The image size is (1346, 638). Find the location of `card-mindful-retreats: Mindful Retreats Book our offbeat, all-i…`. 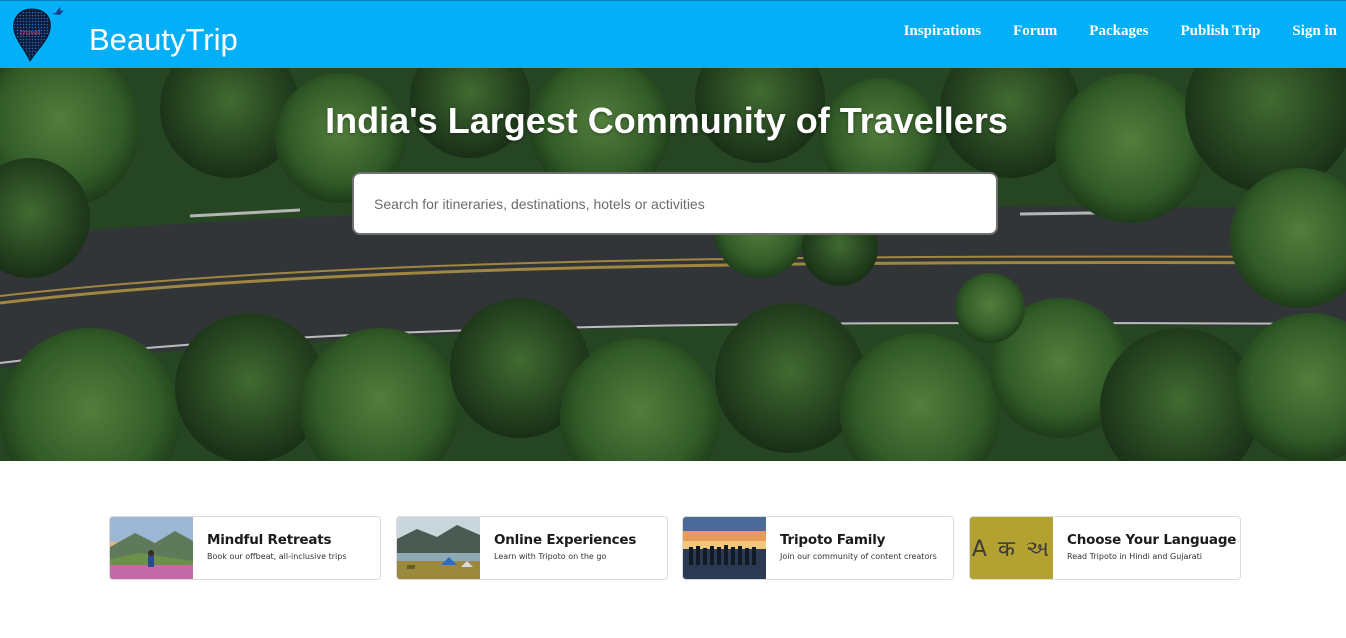

card-mindful-retreats: Mindful Retreats Book our offbeat, all-i… is located at coordinates (245, 548).